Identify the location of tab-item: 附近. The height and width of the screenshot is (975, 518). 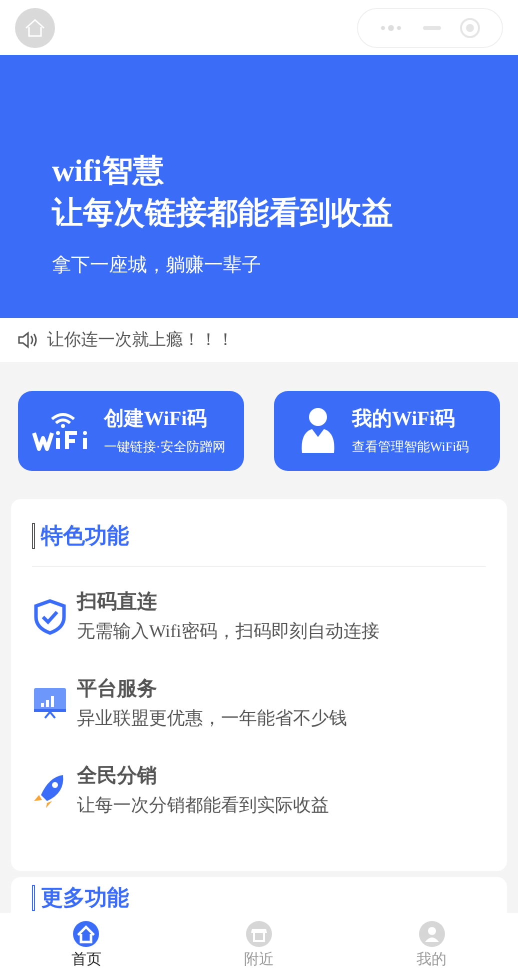
(258, 946).